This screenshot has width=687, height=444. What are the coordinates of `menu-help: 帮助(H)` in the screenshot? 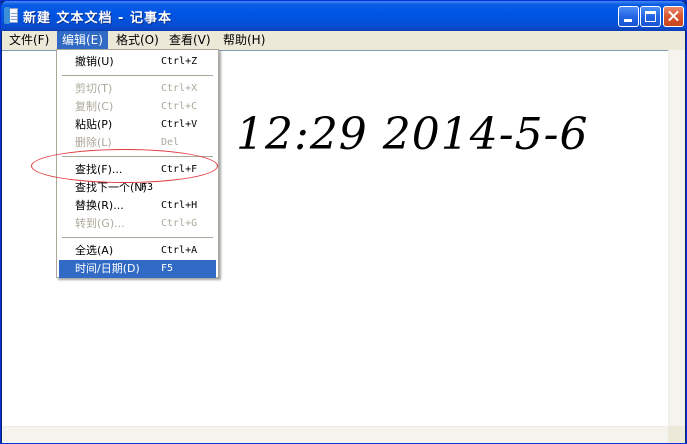 It's located at (244, 40).